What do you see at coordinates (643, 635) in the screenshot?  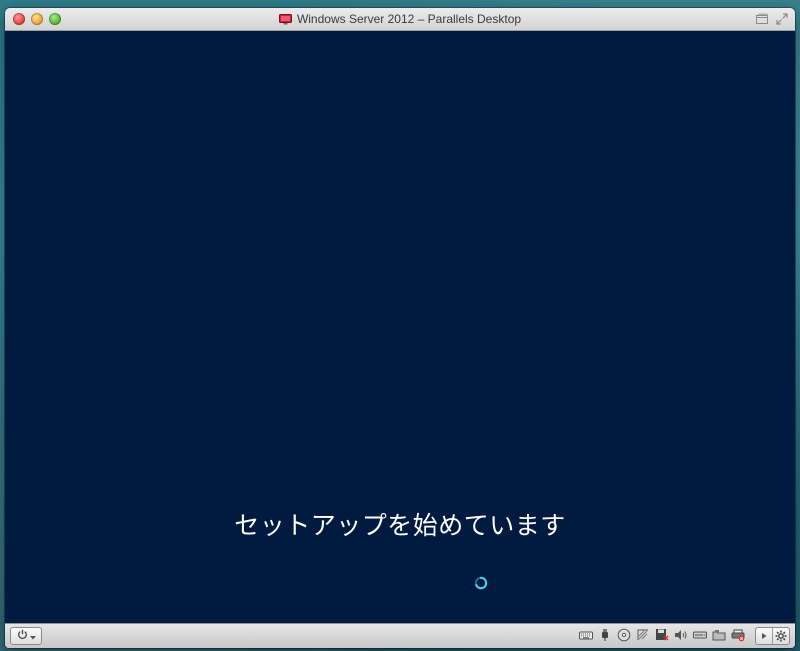 I see `network-icon` at bounding box center [643, 635].